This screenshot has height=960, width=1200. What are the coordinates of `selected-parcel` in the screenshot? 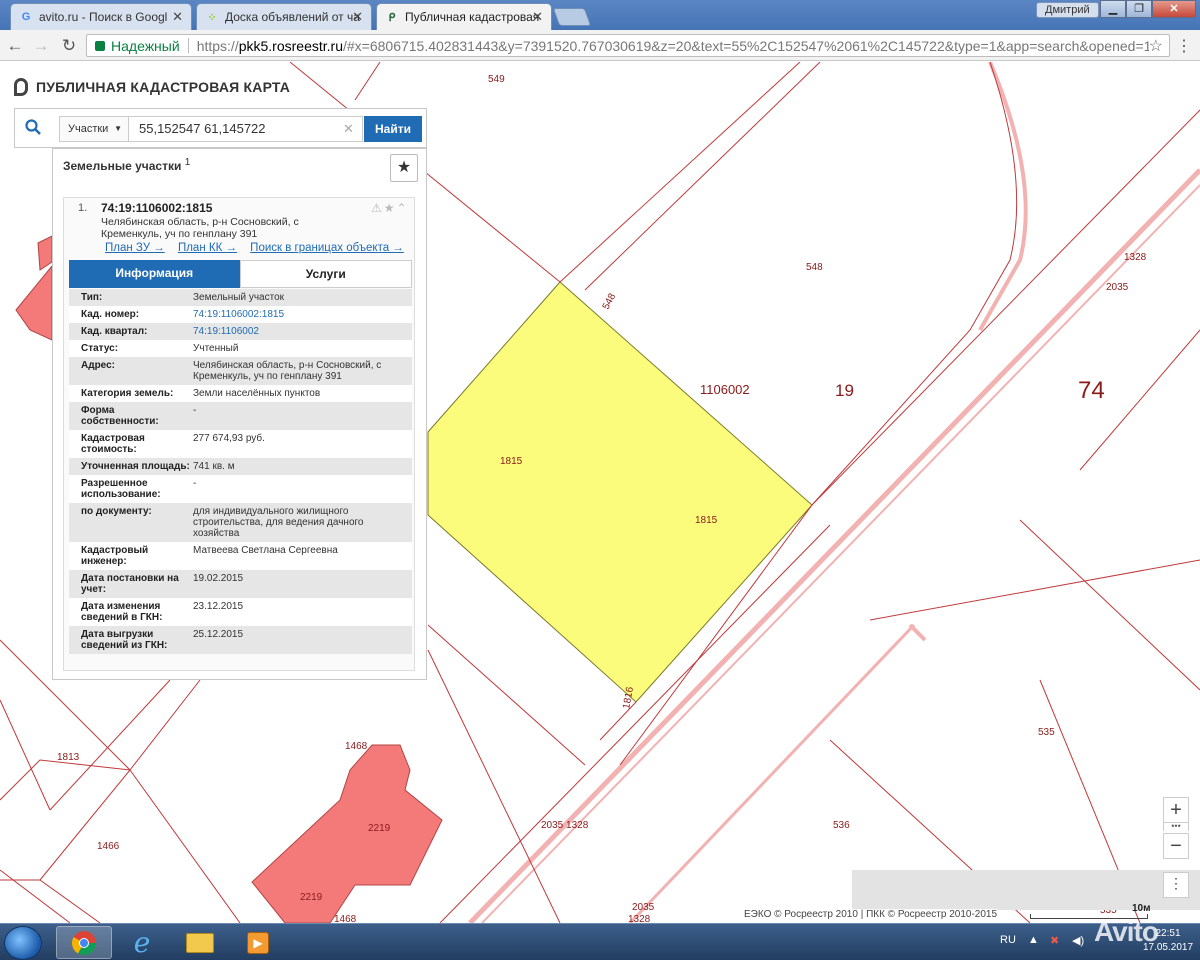 It's located at (620, 492).